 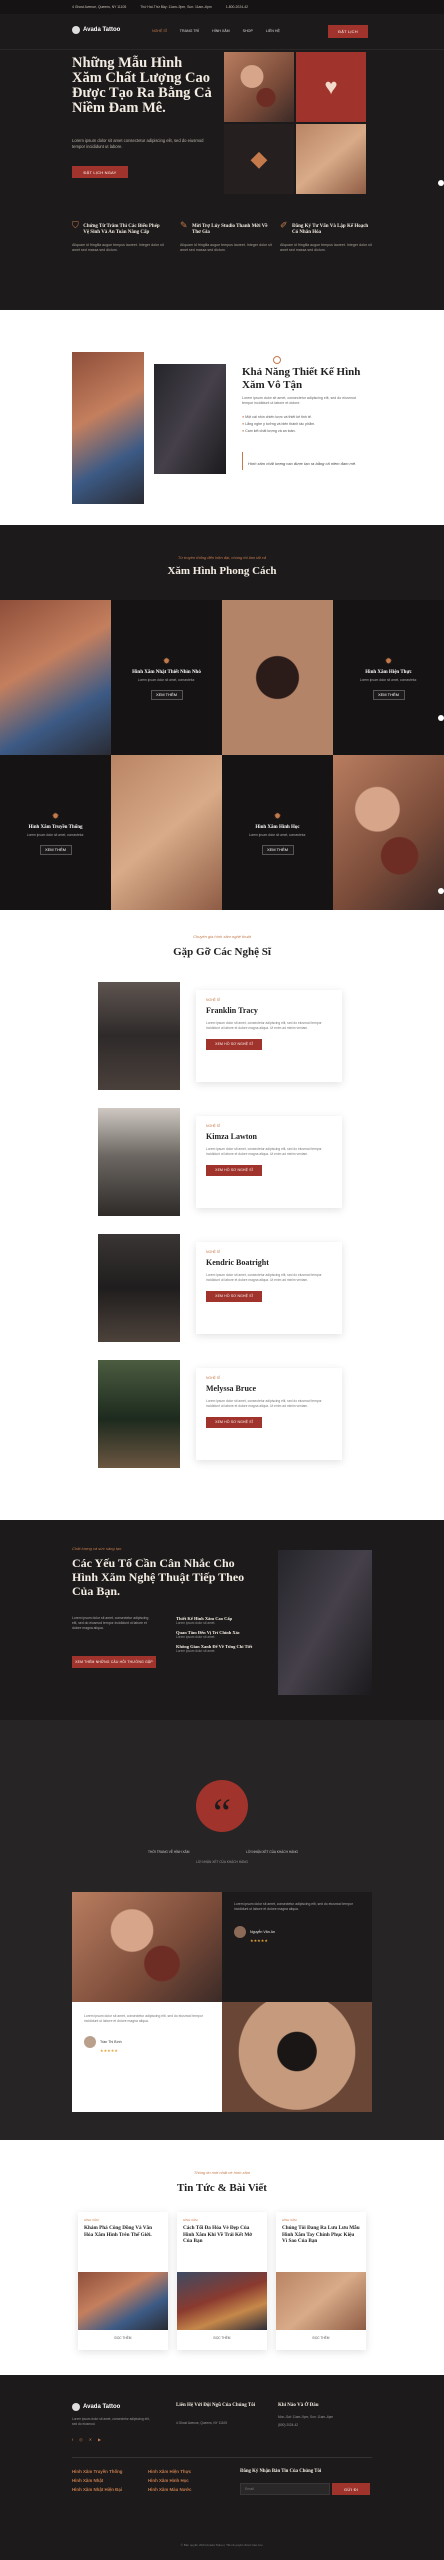 What do you see at coordinates (331, 86) in the screenshot?
I see `winged-heart-icon: ♥` at bounding box center [331, 86].